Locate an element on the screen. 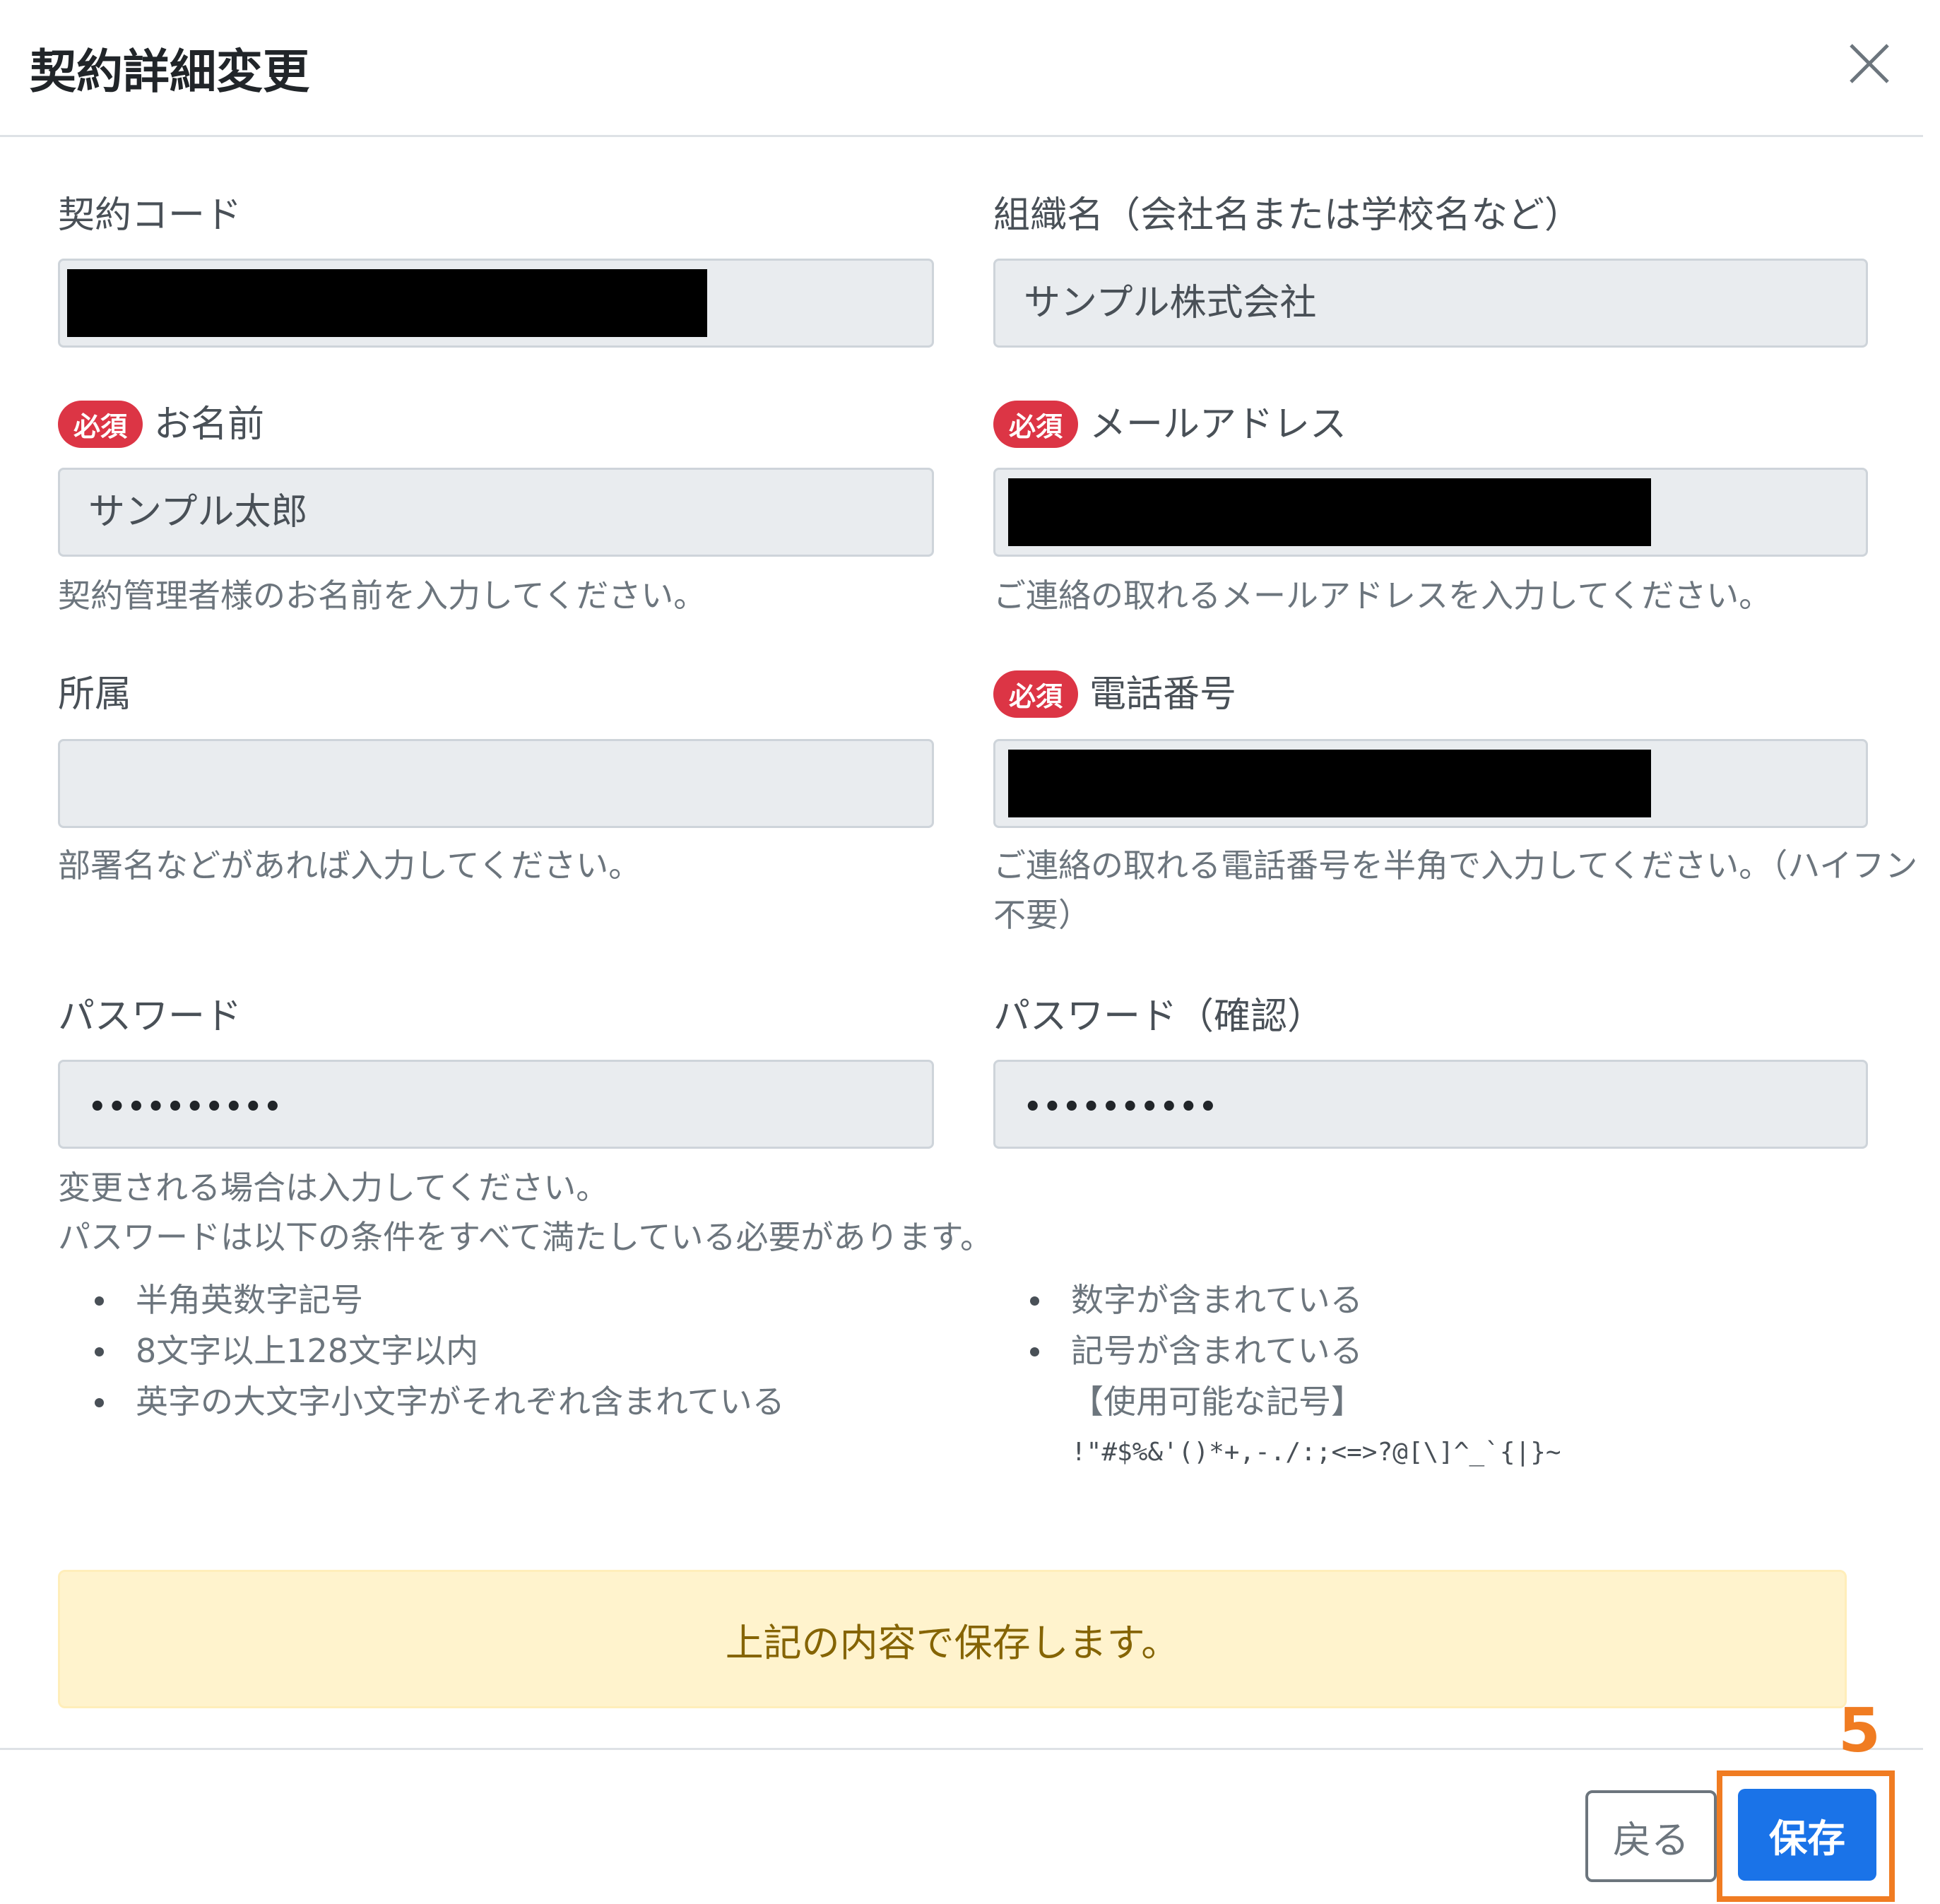 The width and height of the screenshot is (1940, 1904). department-help: 部署名などがあれば入力してください。 is located at coordinates (350, 865).